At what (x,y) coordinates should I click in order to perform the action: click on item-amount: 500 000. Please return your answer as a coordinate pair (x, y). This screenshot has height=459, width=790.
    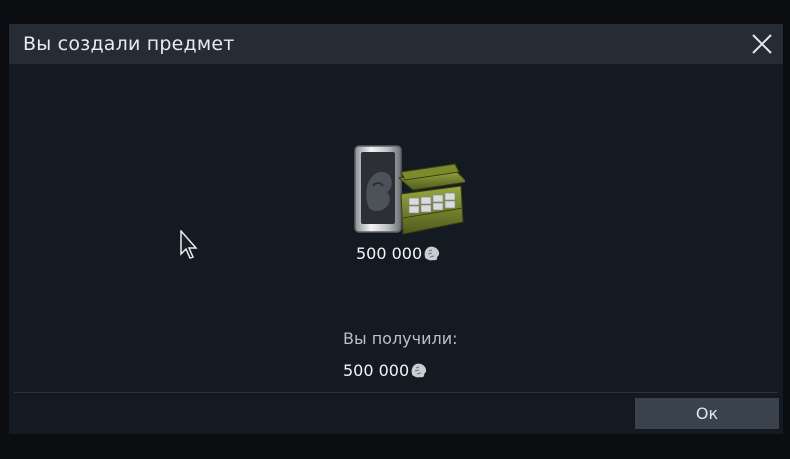
    Looking at the image, I should click on (398, 253).